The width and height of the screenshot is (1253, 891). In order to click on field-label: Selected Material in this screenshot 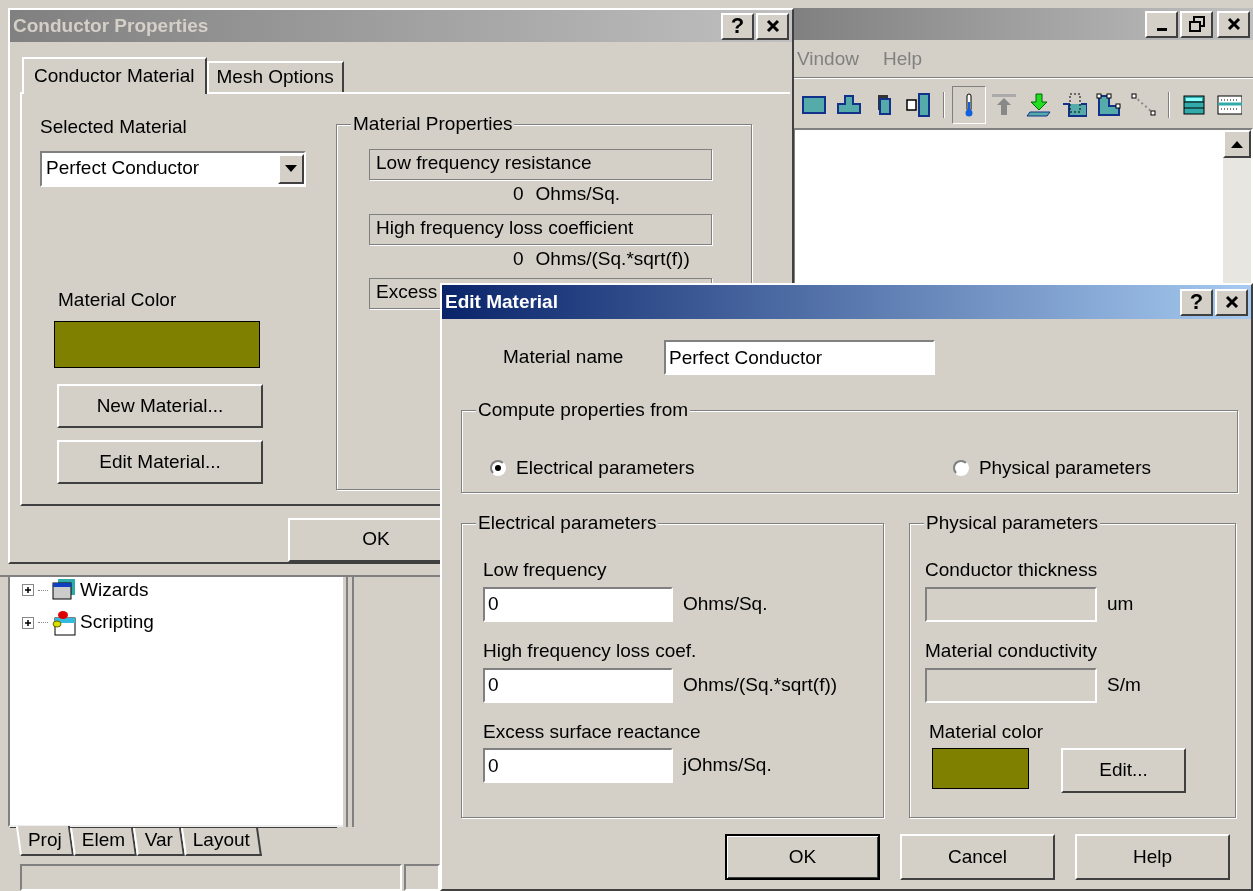, I will do `click(113, 127)`.